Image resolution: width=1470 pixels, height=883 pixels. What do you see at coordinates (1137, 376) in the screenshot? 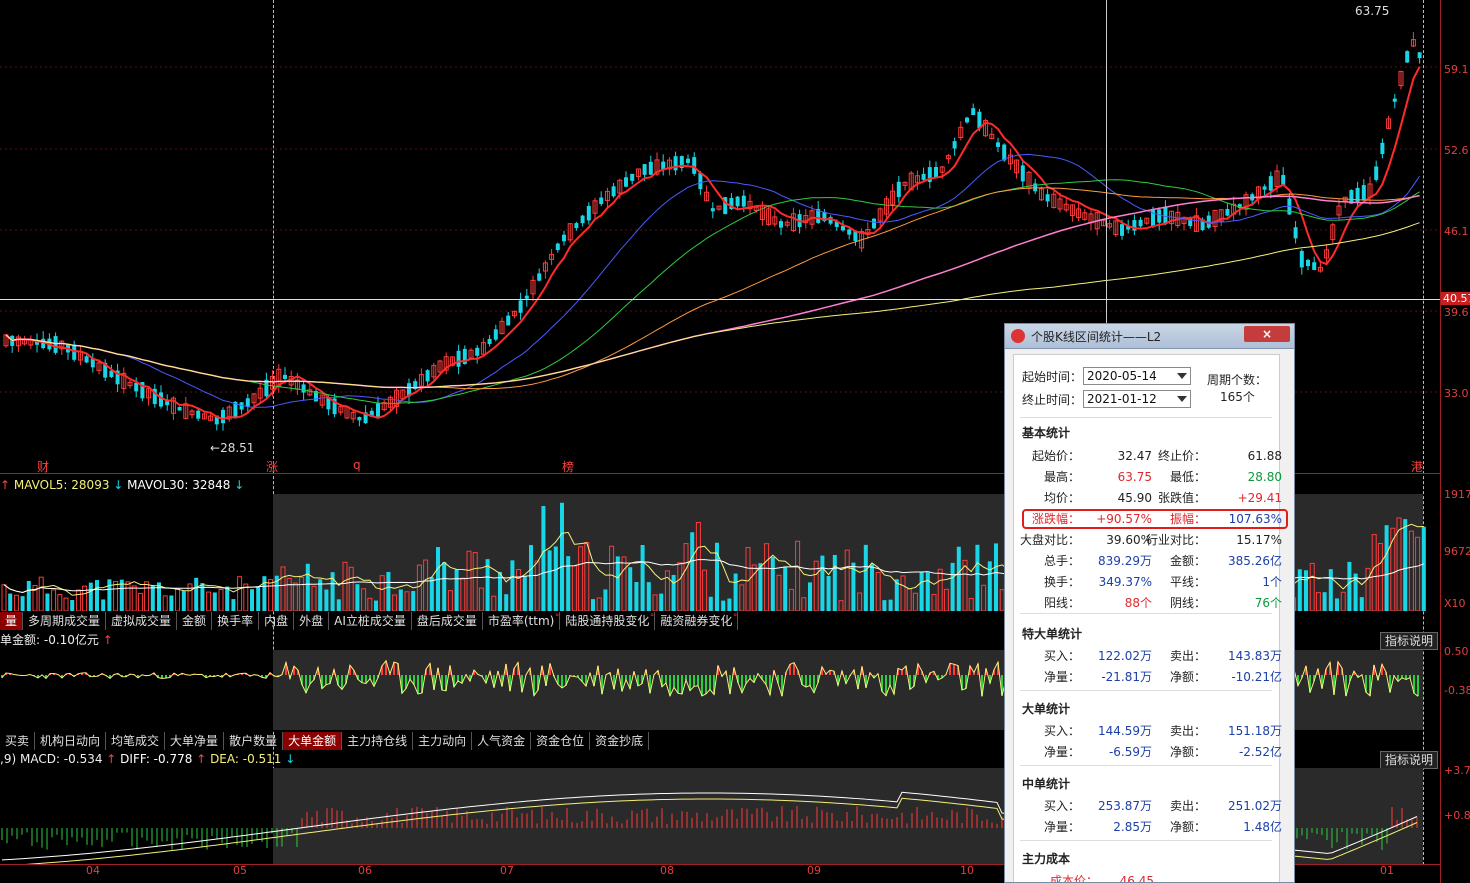
I see `start-time-select: 2020-05-14` at bounding box center [1137, 376].